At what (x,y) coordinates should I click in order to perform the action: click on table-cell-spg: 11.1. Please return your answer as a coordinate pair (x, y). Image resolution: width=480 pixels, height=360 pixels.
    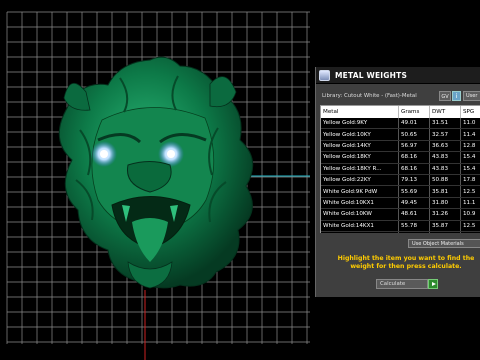
    Looking at the image, I should click on (470, 203).